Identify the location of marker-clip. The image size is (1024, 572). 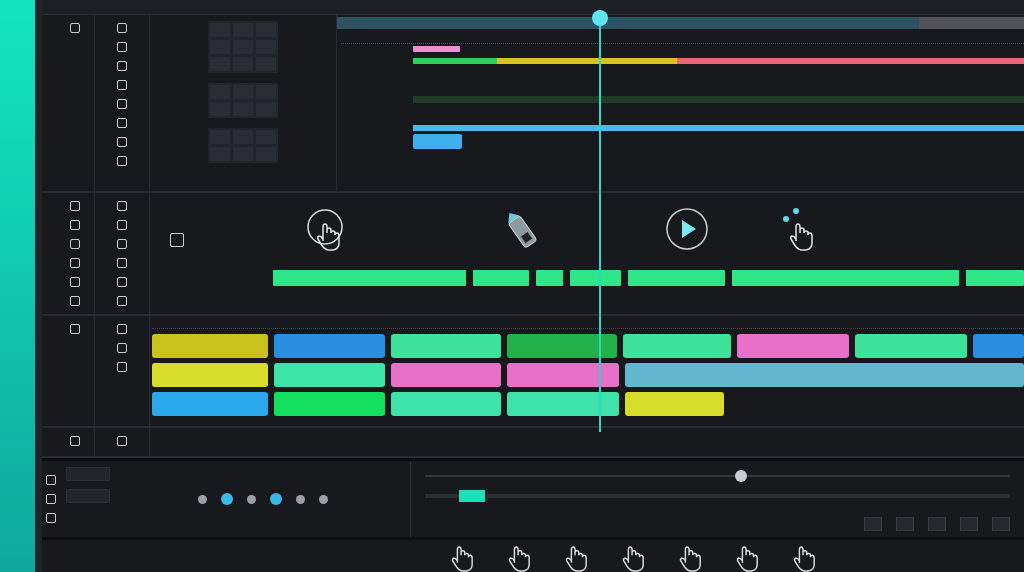
(436, 48).